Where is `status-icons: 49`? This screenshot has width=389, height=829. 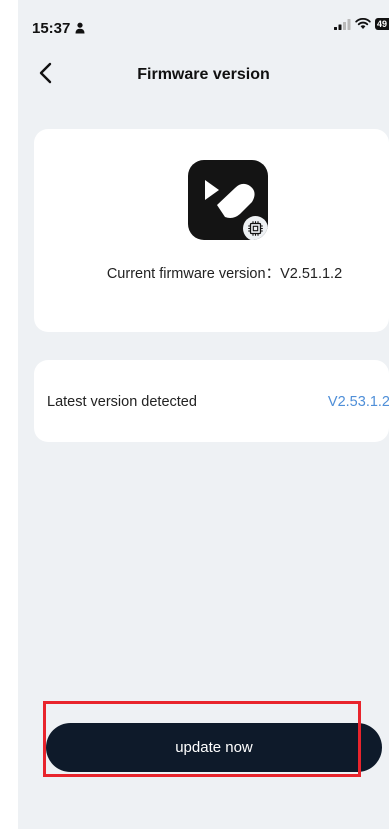 status-icons: 49 is located at coordinates (361, 24).